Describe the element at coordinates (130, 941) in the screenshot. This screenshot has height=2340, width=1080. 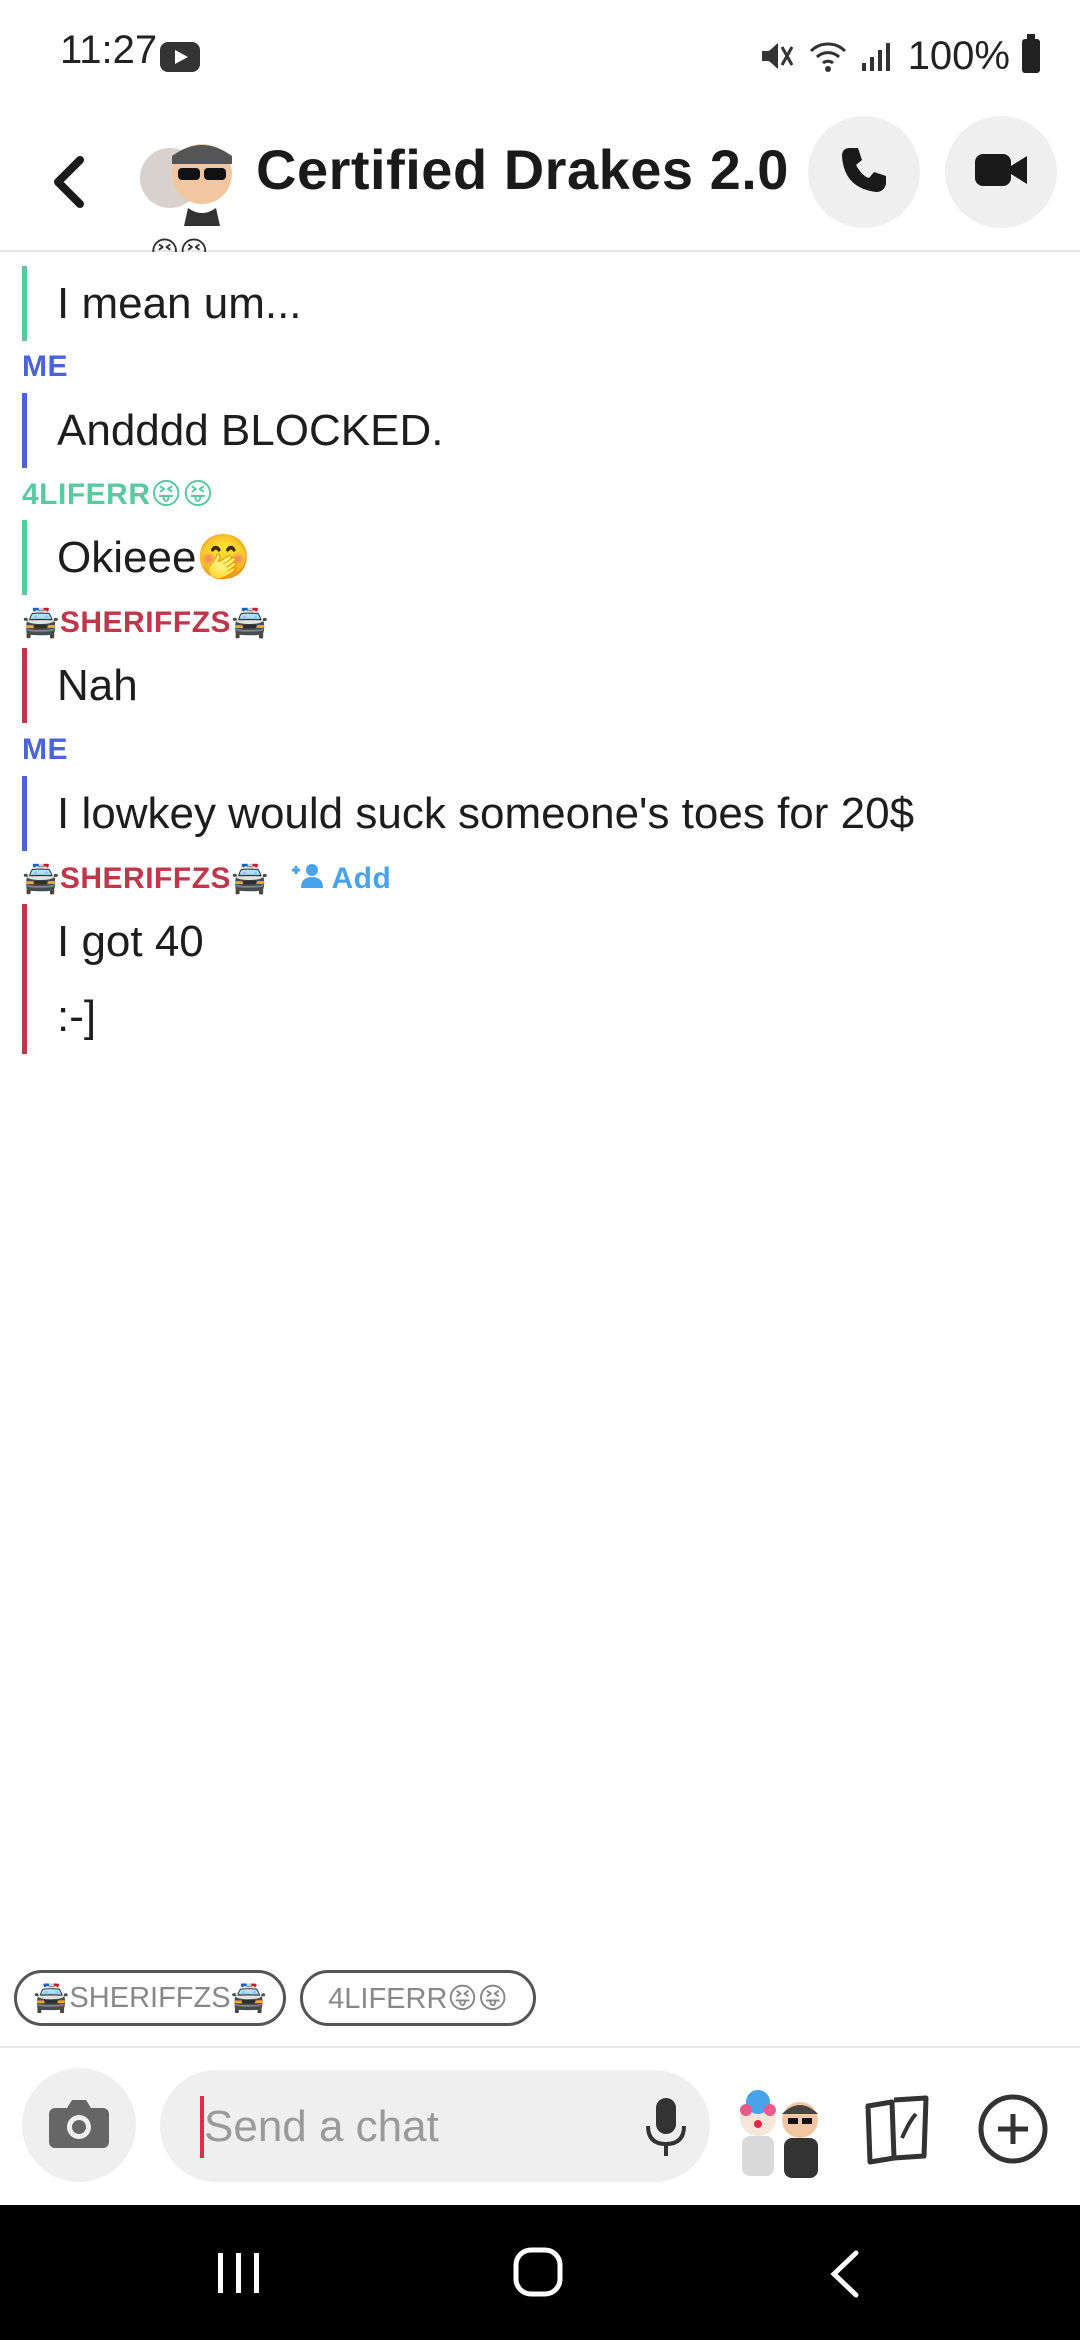
I see `message-text: I got 40` at that location.